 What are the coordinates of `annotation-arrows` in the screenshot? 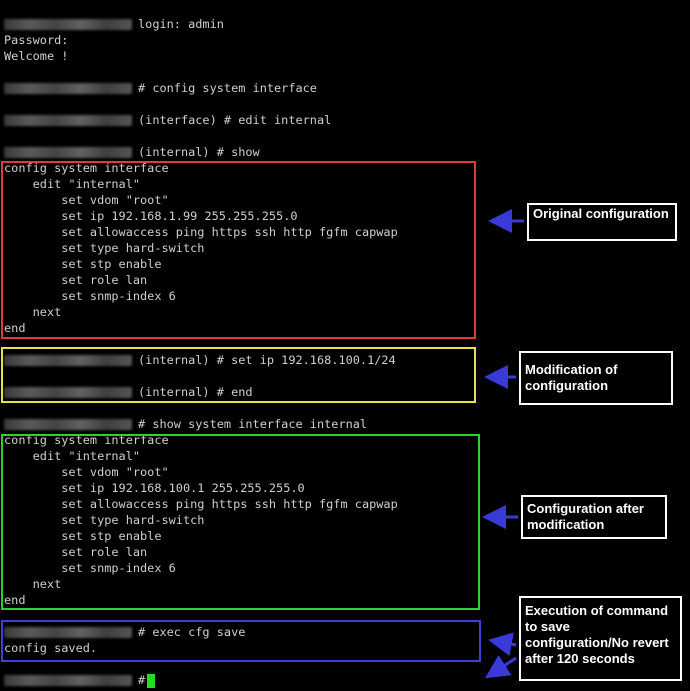 It's located at (503, 444).